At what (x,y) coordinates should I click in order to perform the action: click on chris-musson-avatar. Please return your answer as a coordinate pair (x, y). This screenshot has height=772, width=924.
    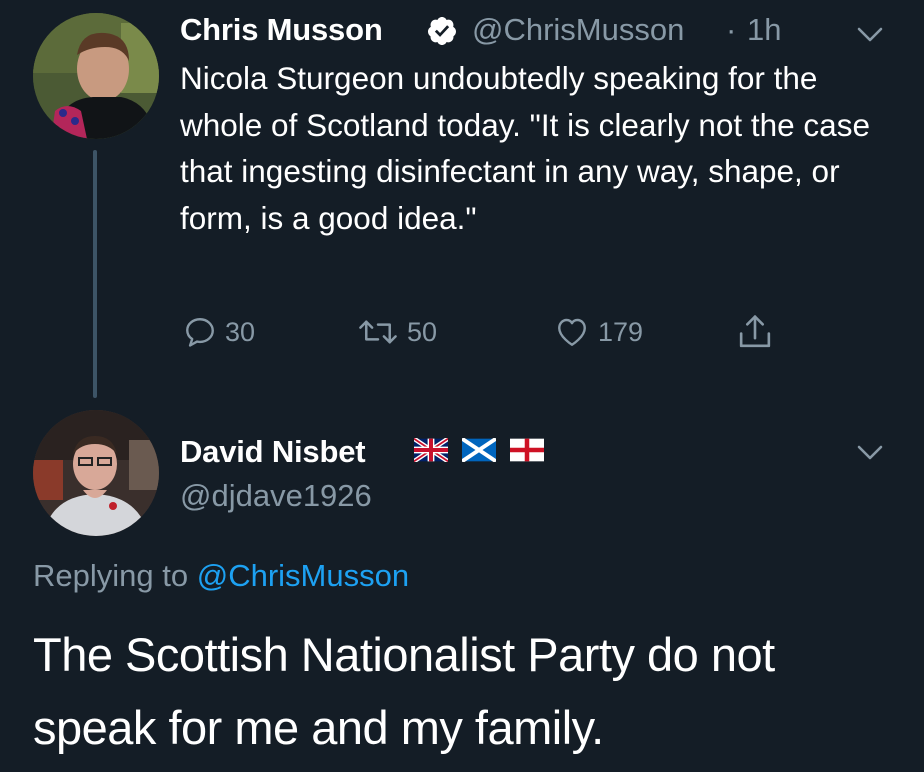
    Looking at the image, I should click on (96, 76).